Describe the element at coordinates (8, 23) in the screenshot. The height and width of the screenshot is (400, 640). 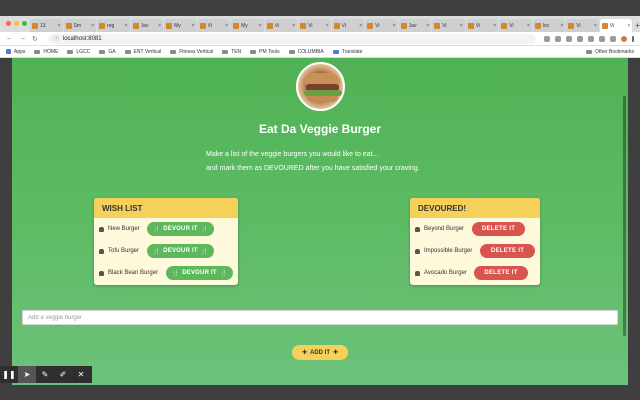
I see `close-window-button` at that location.